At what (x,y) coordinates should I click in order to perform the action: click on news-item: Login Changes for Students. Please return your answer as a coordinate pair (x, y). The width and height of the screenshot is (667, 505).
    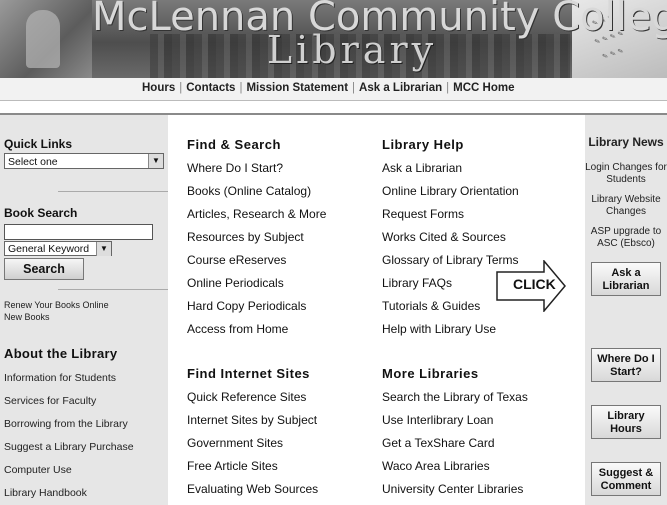
    Looking at the image, I should click on (626, 174).